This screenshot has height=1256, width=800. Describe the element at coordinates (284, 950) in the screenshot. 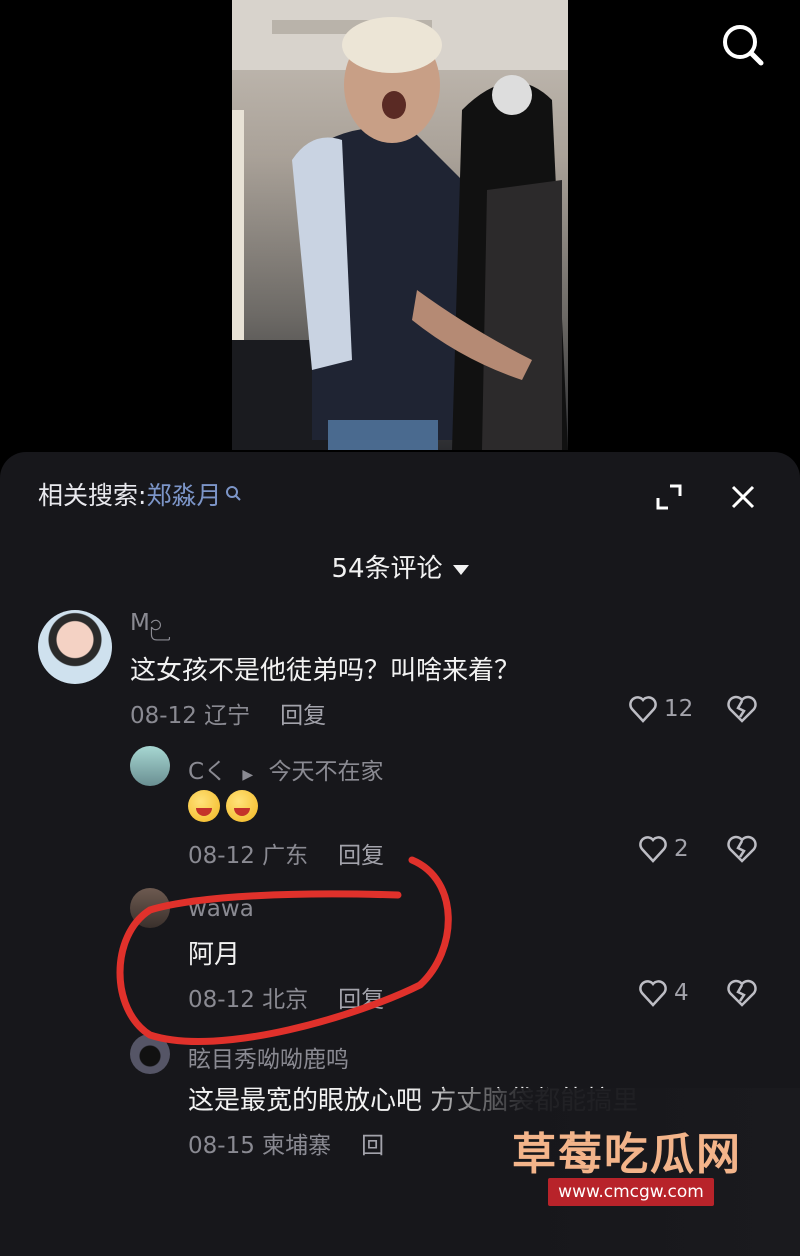

I see `annotation-circle` at that location.